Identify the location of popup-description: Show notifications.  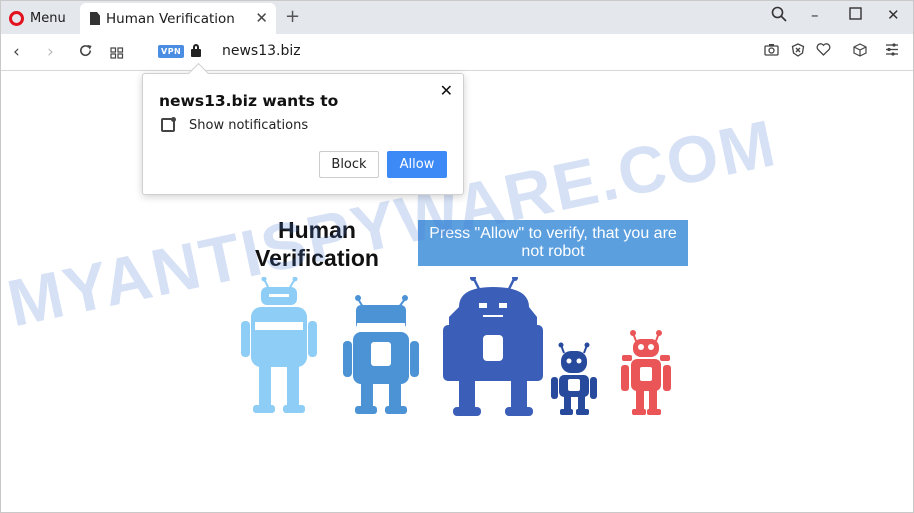
(249, 125).